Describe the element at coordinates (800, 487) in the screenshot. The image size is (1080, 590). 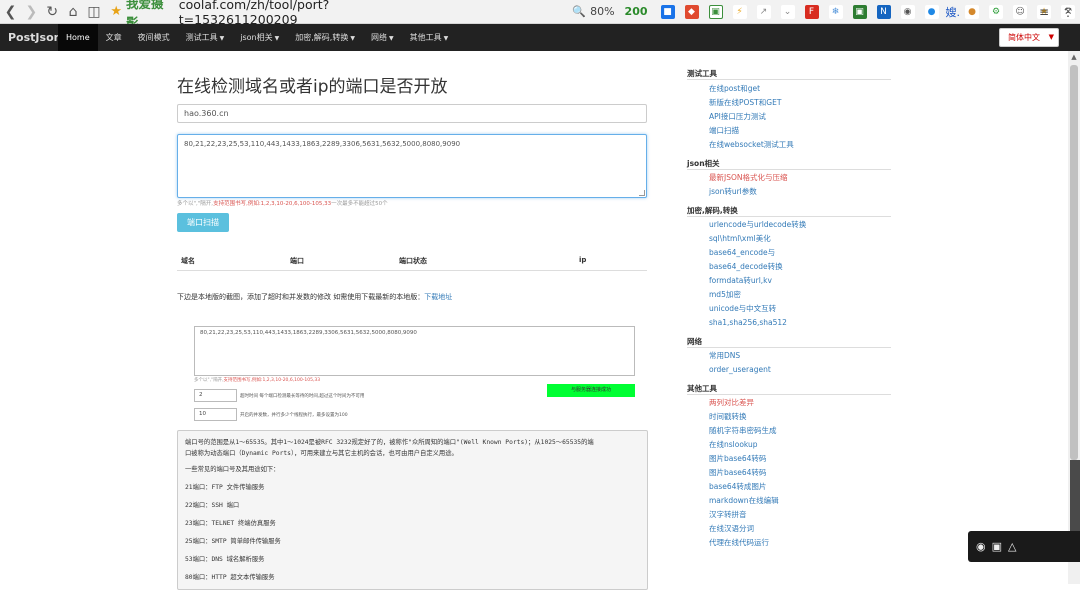
I see `sidebar-link: base64转成图片` at that location.